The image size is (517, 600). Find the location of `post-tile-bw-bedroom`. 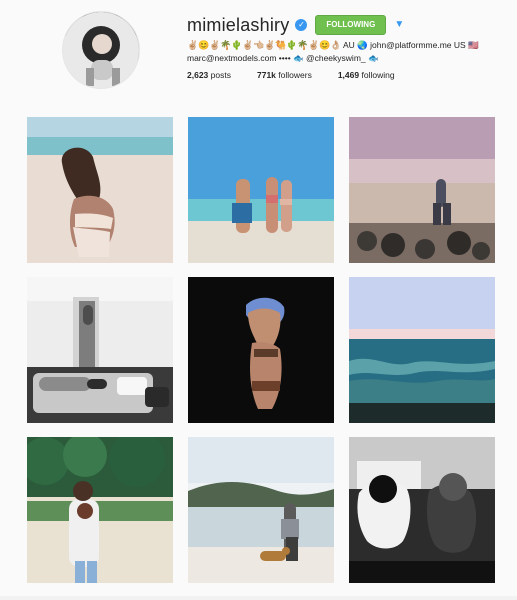

post-tile-bw-bedroom is located at coordinates (100, 350).